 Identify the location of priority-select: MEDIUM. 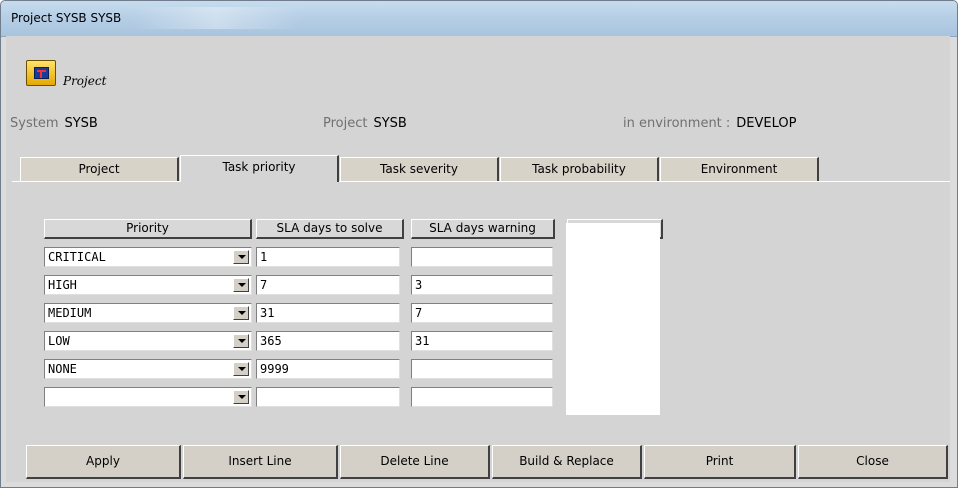
(148, 313).